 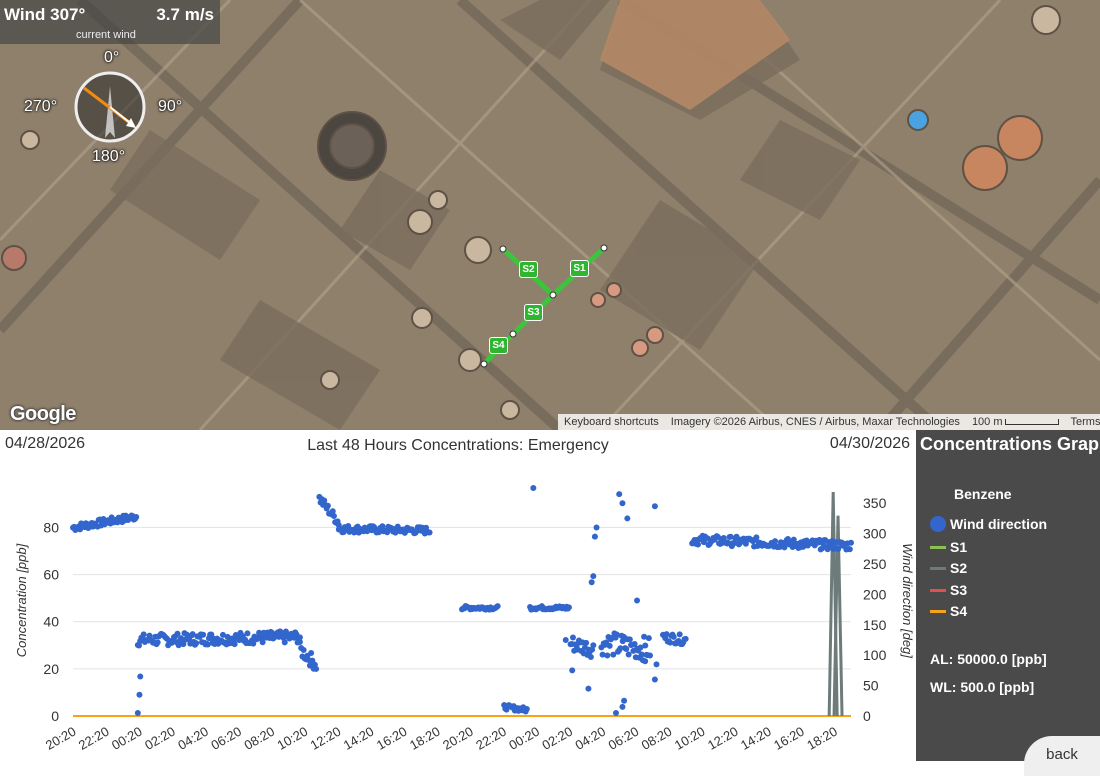 What do you see at coordinates (982, 687) in the screenshot?
I see `warning-limit: WL: 500.0 [ppb]` at bounding box center [982, 687].